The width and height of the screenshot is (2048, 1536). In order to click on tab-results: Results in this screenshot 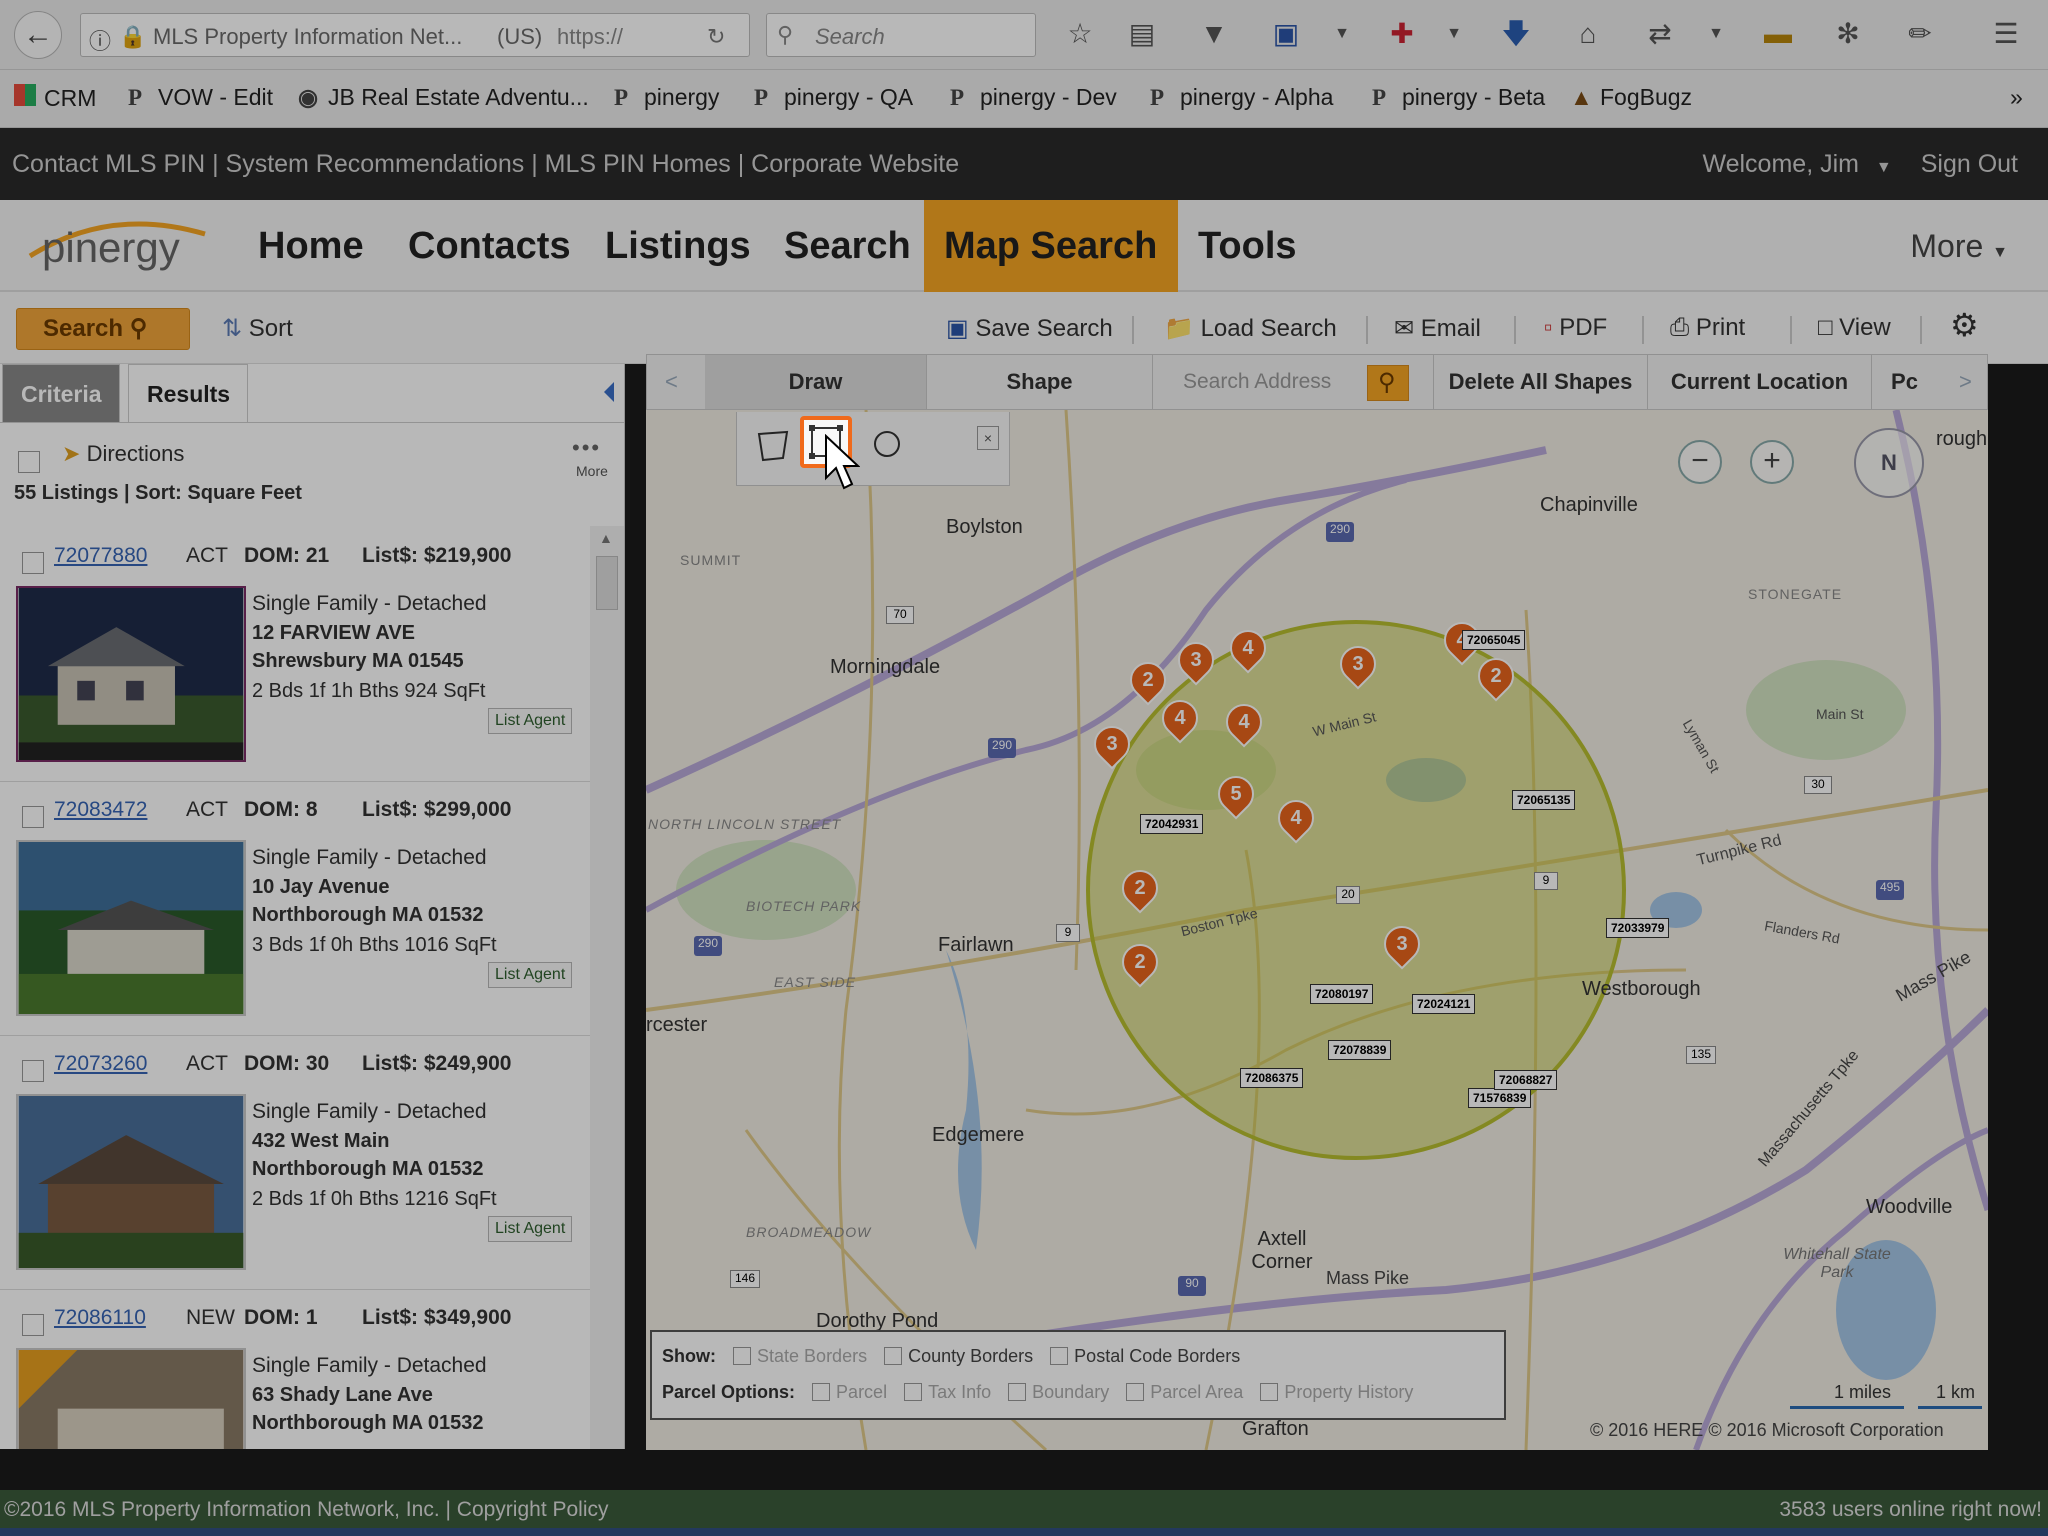, I will do `click(188, 393)`.